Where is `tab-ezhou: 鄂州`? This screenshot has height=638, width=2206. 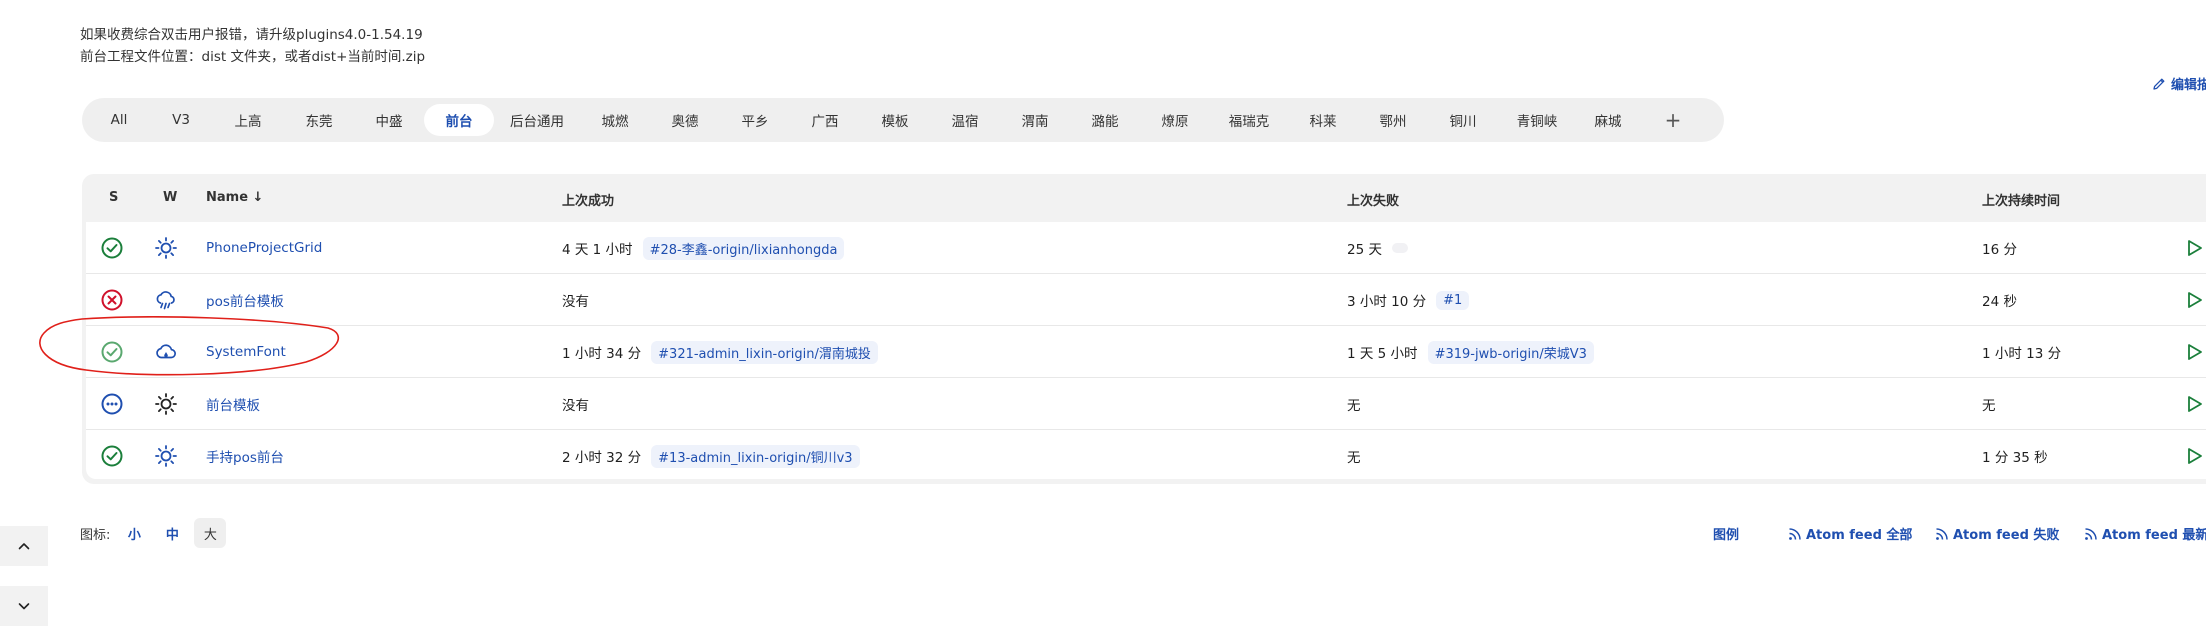
tab-ezhou: 鄂州 is located at coordinates (1393, 120).